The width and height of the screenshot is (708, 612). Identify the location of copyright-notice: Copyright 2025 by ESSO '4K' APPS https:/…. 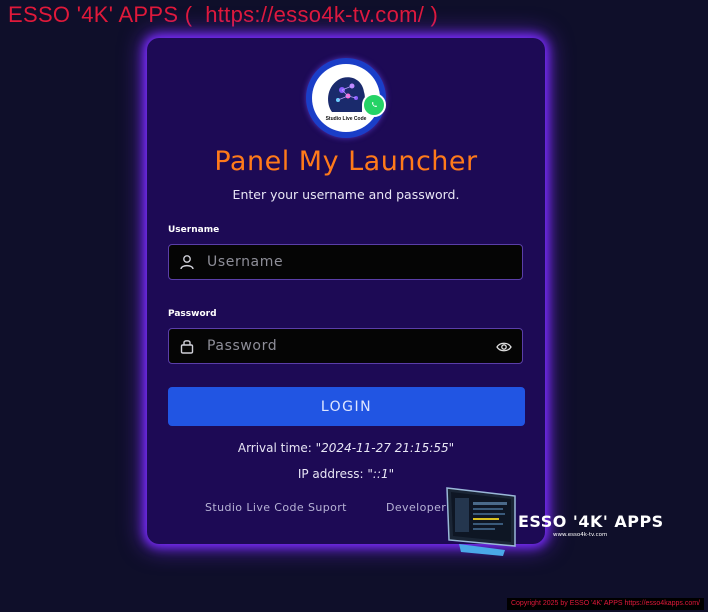
(605, 604).